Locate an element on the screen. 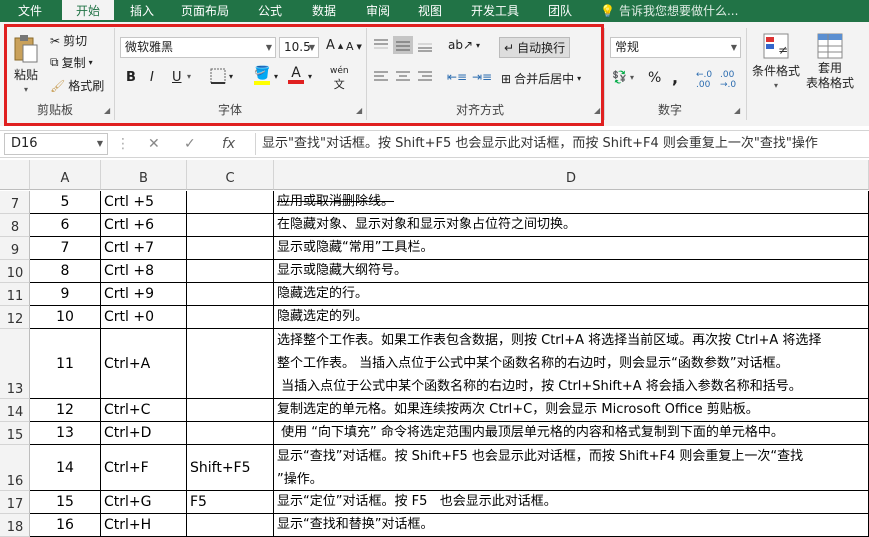 This screenshot has width=869, height=537. select-all-corner is located at coordinates (15, 175).